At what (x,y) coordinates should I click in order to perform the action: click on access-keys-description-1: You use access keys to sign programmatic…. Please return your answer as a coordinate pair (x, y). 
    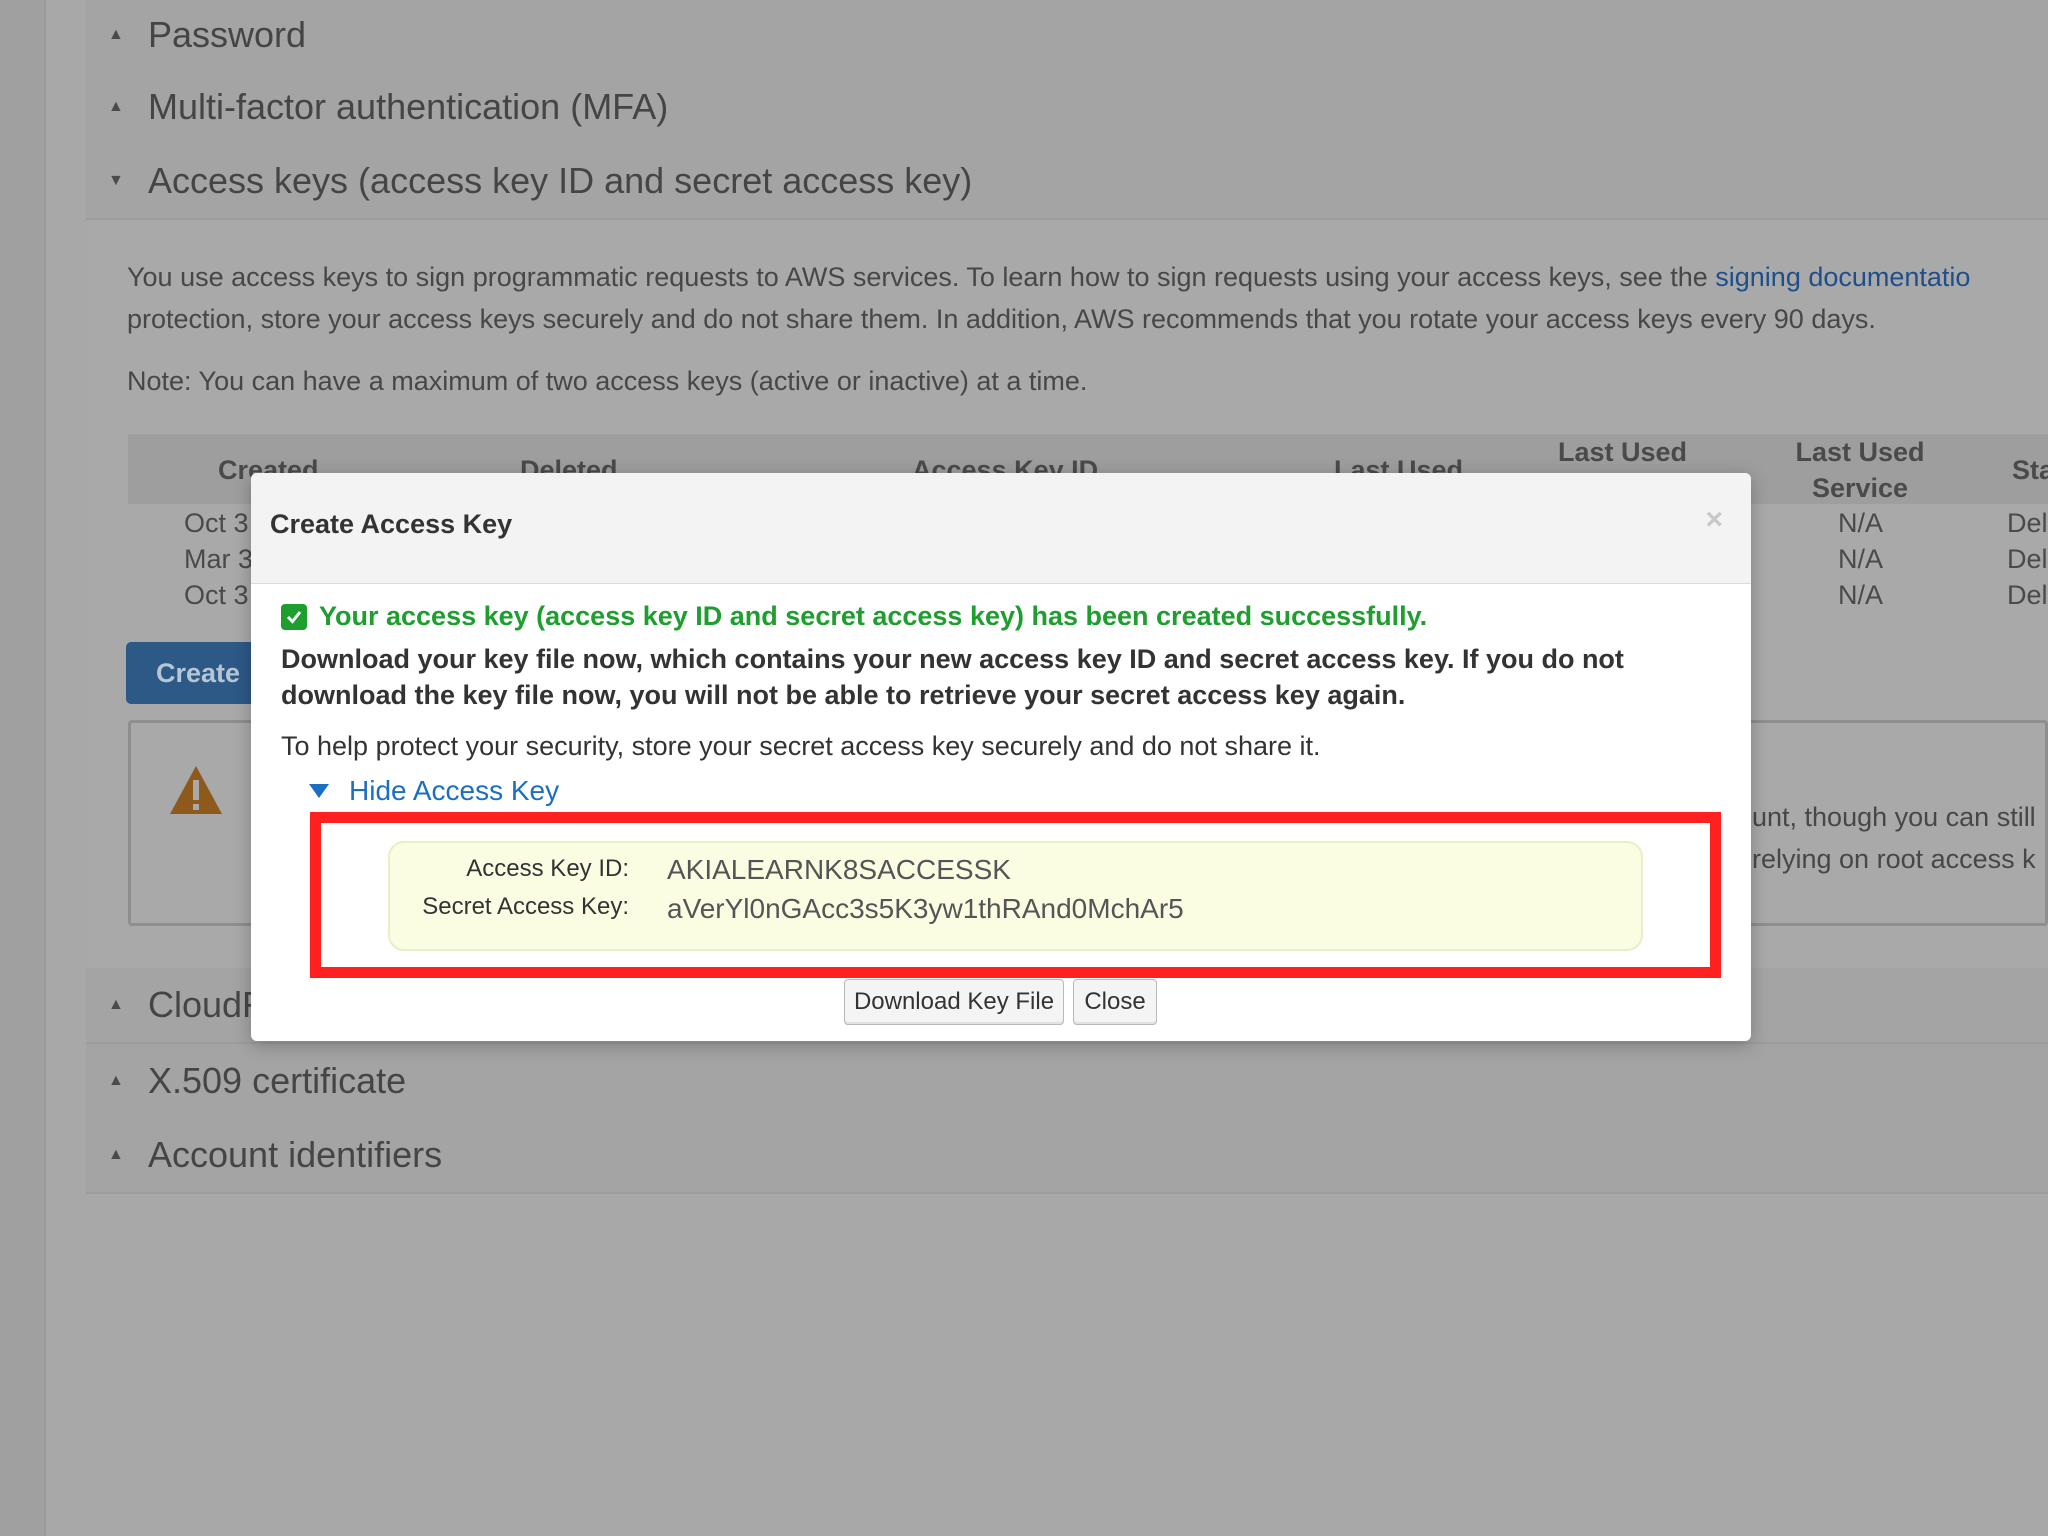
    Looking at the image, I should click on (1048, 277).